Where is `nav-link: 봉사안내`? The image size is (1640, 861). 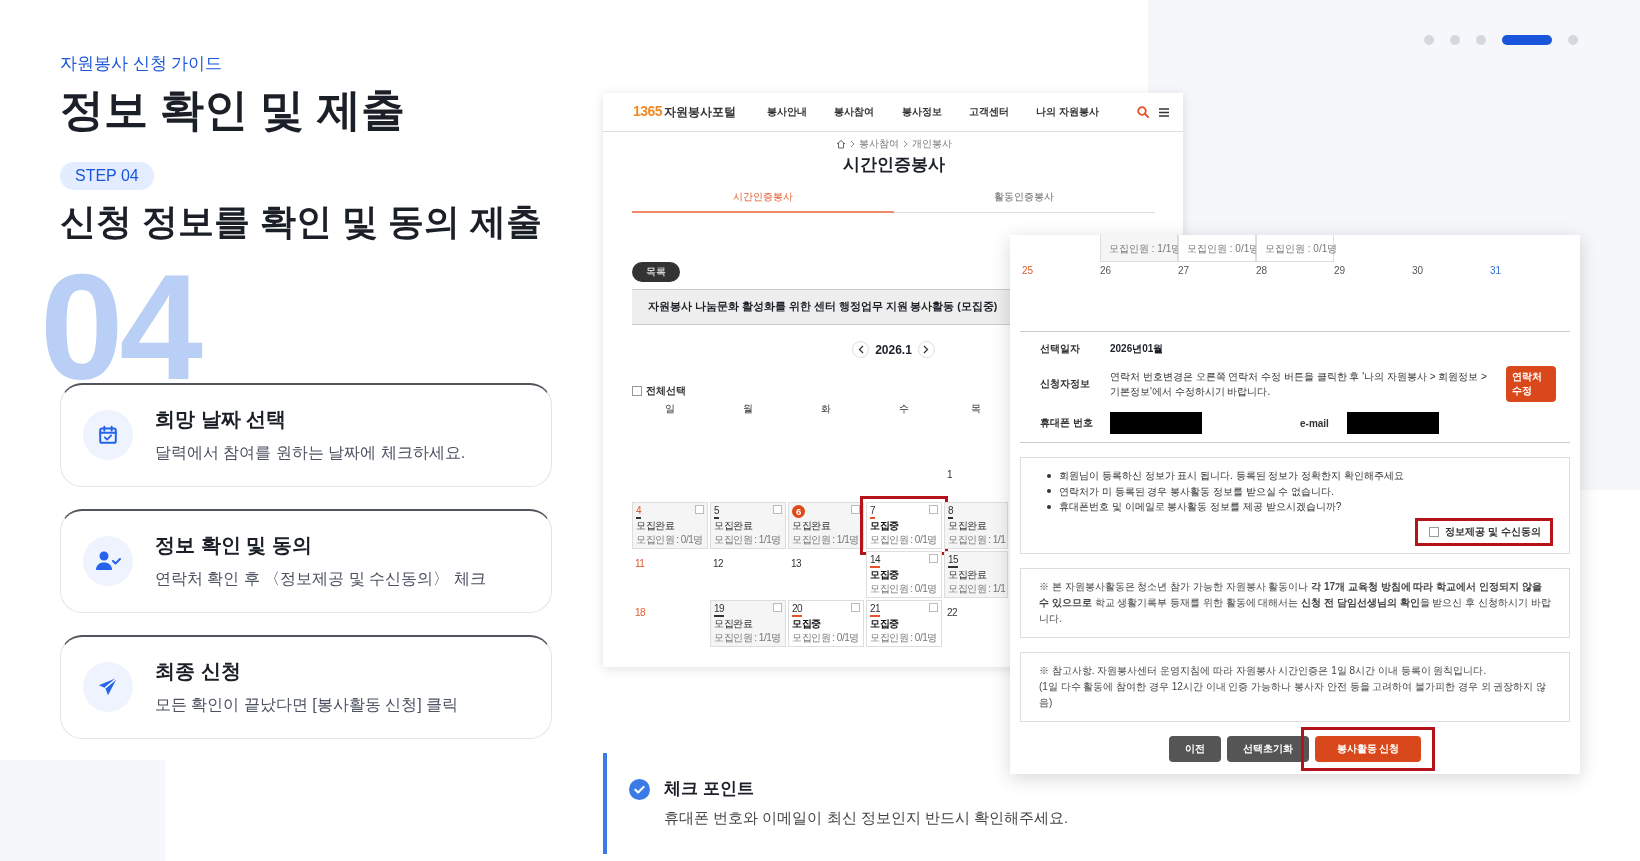
nav-link: 봉사안내 is located at coordinates (787, 112).